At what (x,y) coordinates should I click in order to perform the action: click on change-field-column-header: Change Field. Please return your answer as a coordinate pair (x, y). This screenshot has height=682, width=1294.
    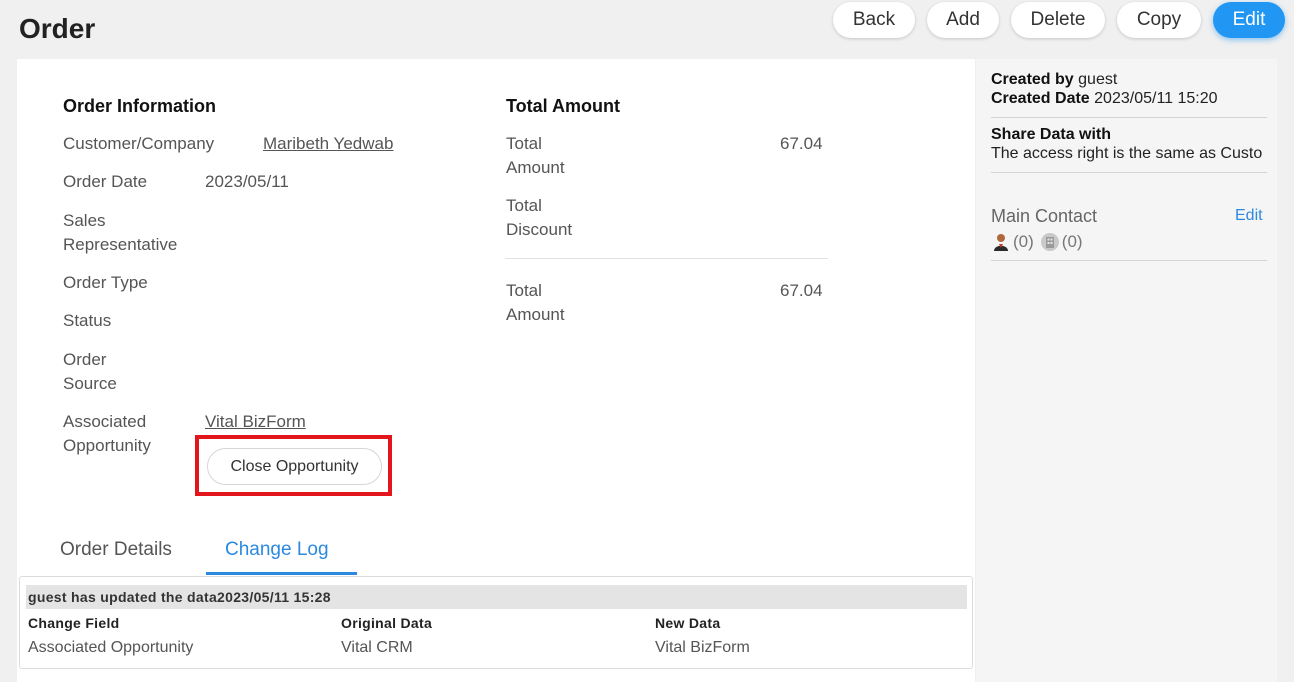
    Looking at the image, I should click on (74, 623).